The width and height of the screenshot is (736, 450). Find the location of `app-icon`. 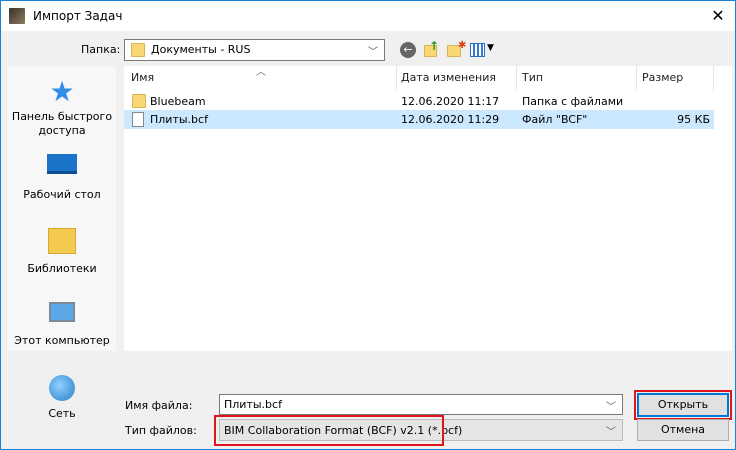

app-icon is located at coordinates (17, 16).